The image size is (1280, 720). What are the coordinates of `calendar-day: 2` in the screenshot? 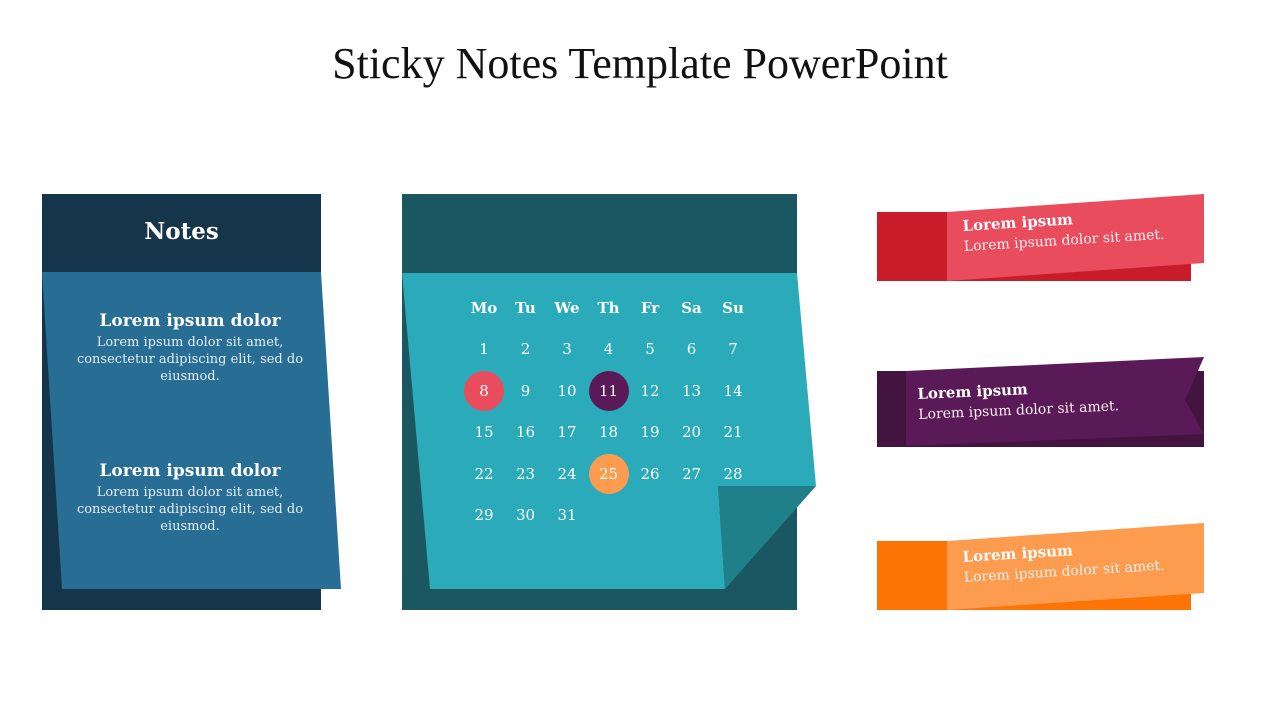 It's located at (526, 349).